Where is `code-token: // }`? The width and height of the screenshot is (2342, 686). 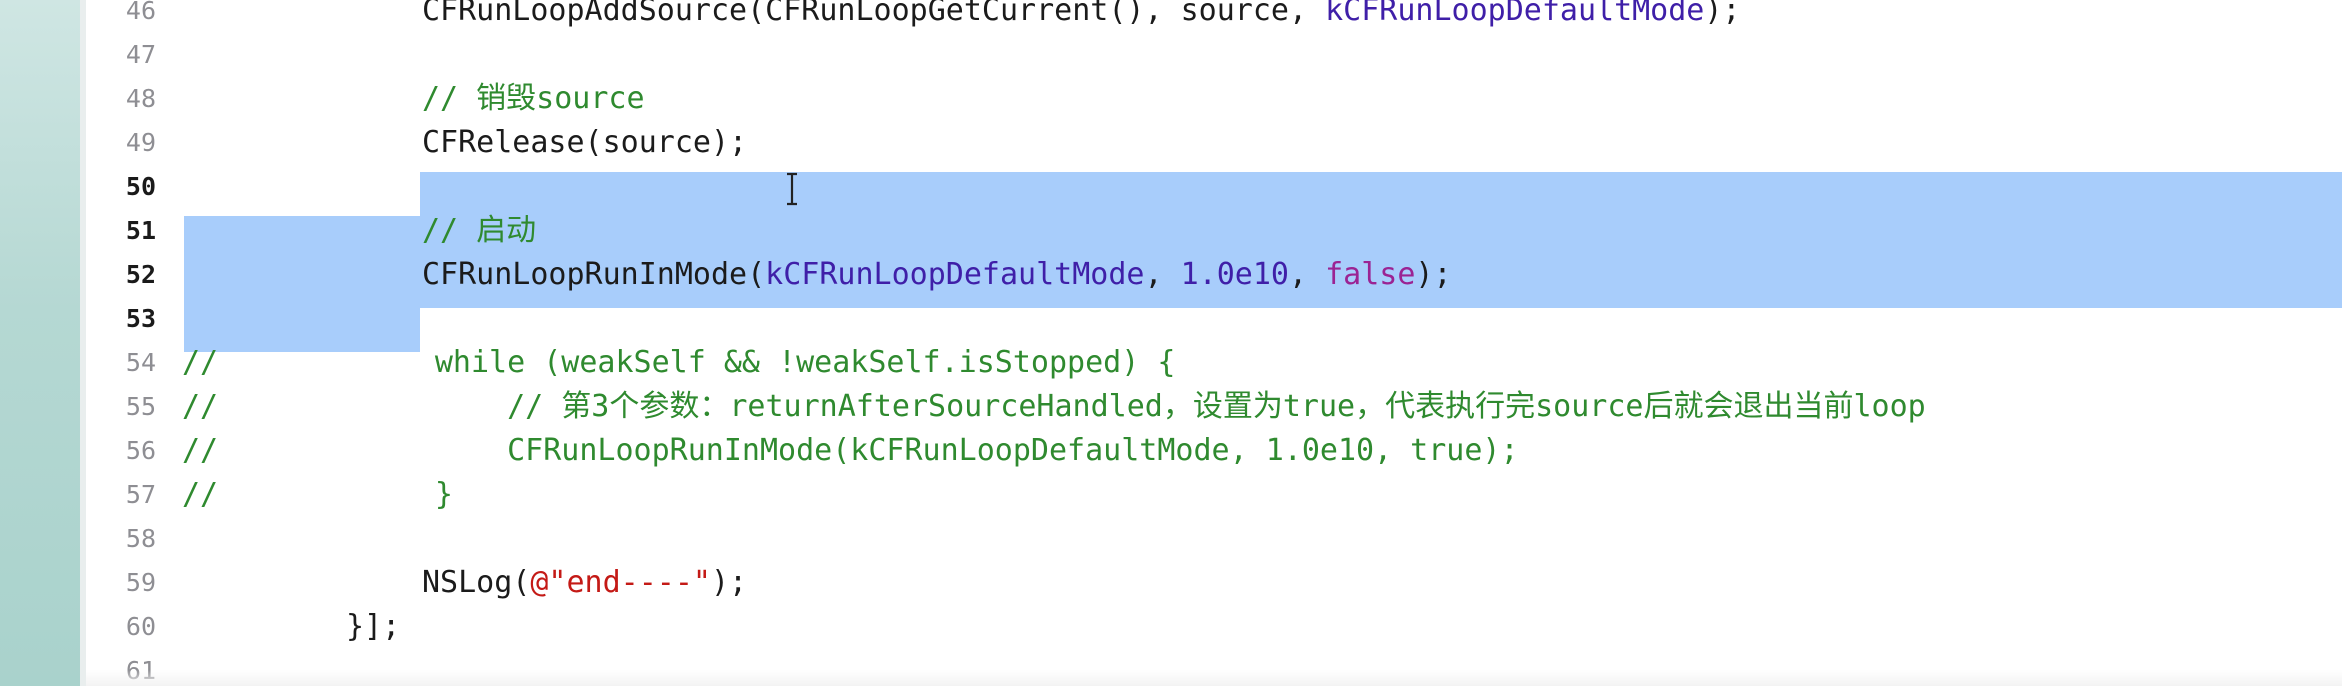 code-token: // } is located at coordinates (317, 494).